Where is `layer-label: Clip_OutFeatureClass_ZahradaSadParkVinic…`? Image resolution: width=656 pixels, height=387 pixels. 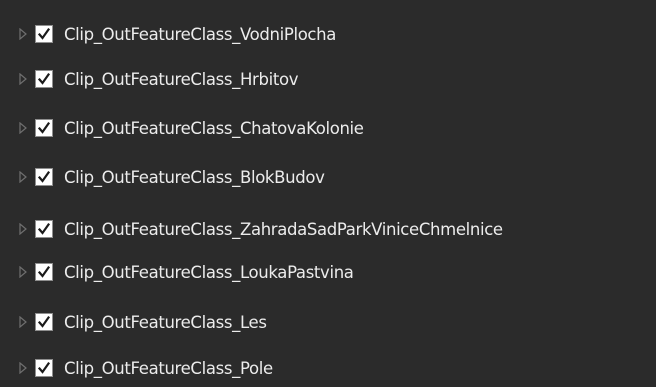
layer-label: Clip_OutFeatureClass_ZahradaSadParkVinic… is located at coordinates (283, 229).